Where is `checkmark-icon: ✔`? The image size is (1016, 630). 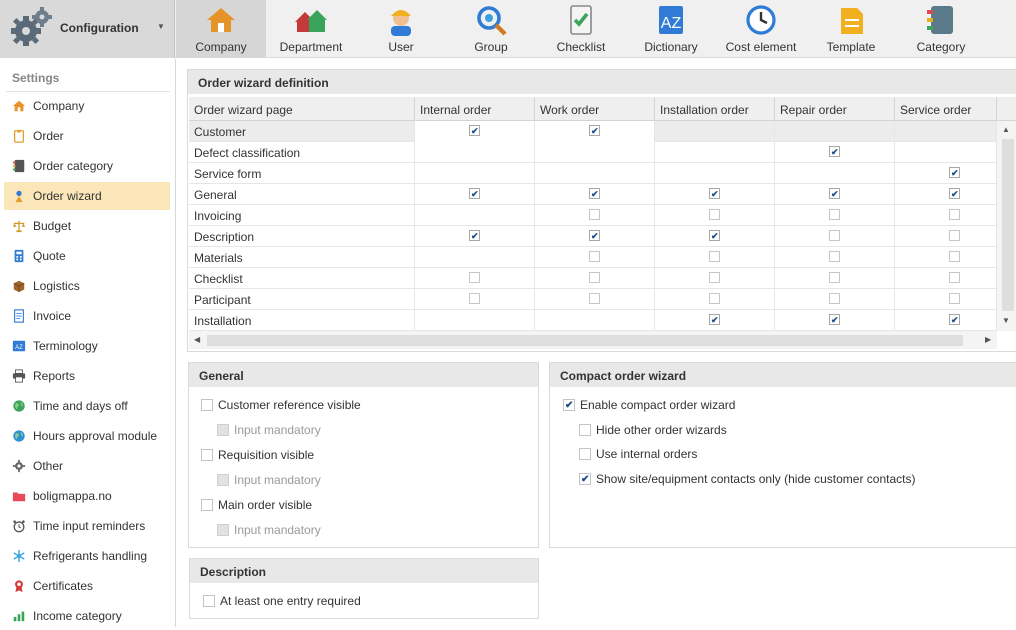 checkmark-icon: ✔ is located at coordinates (835, 194).